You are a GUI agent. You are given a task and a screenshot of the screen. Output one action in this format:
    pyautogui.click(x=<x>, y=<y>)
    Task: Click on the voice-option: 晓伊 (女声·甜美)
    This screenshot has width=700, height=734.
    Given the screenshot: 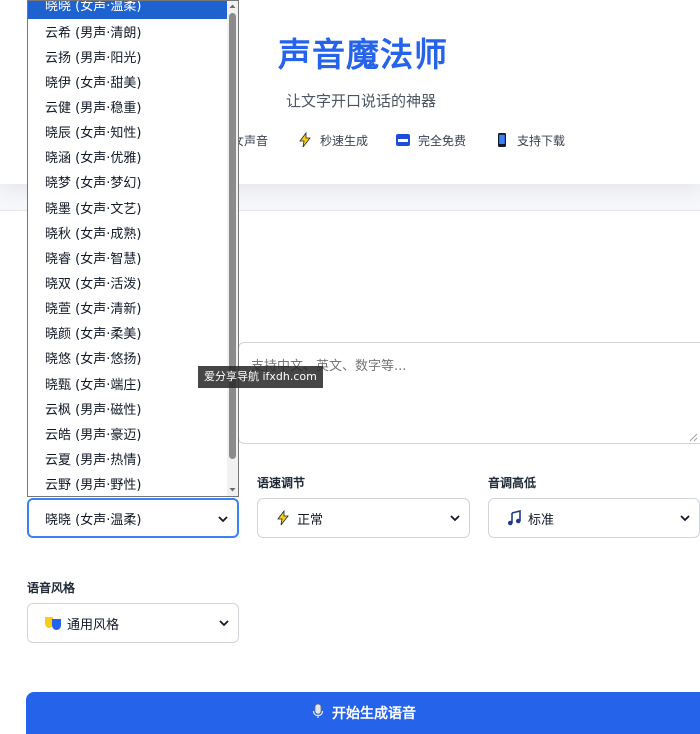 What is the action you would take?
    pyautogui.click(x=128, y=83)
    